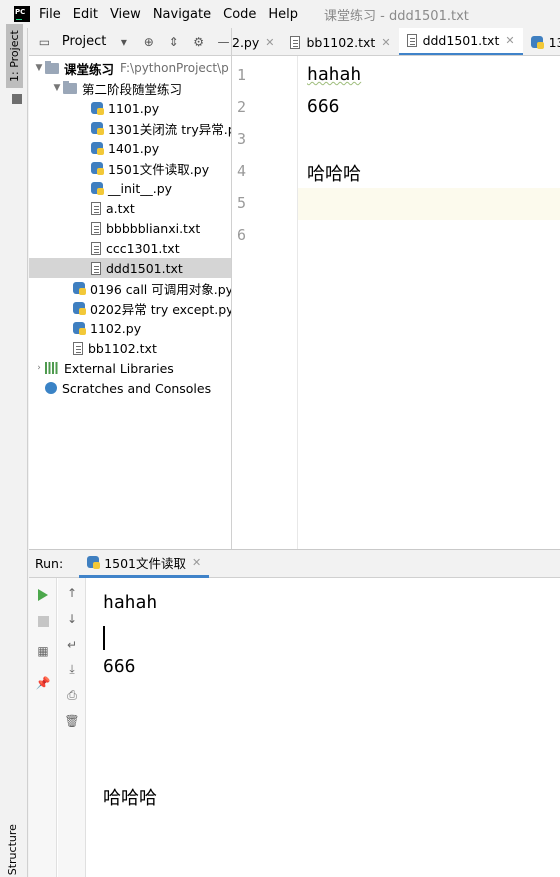  I want to click on stop-button, so click(43, 621).